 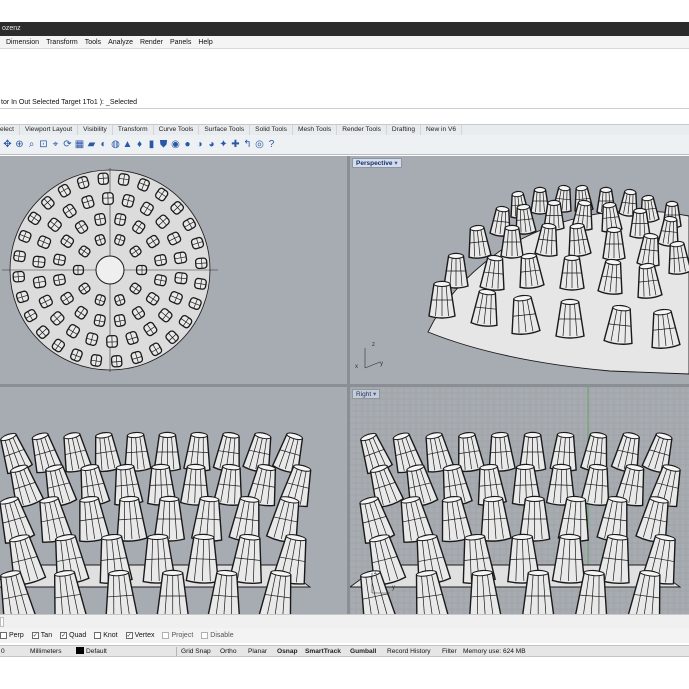 I want to click on tab-drafting: Drafting, so click(x=404, y=130).